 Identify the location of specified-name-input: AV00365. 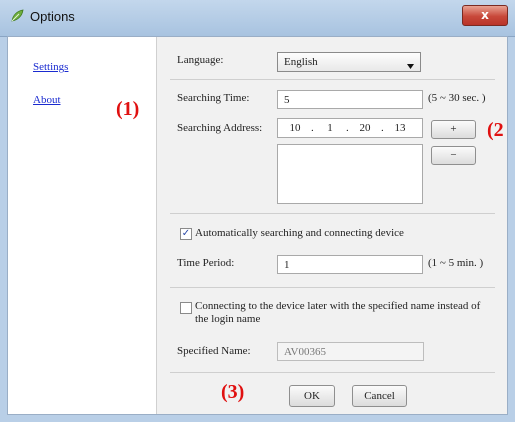
(350, 351).